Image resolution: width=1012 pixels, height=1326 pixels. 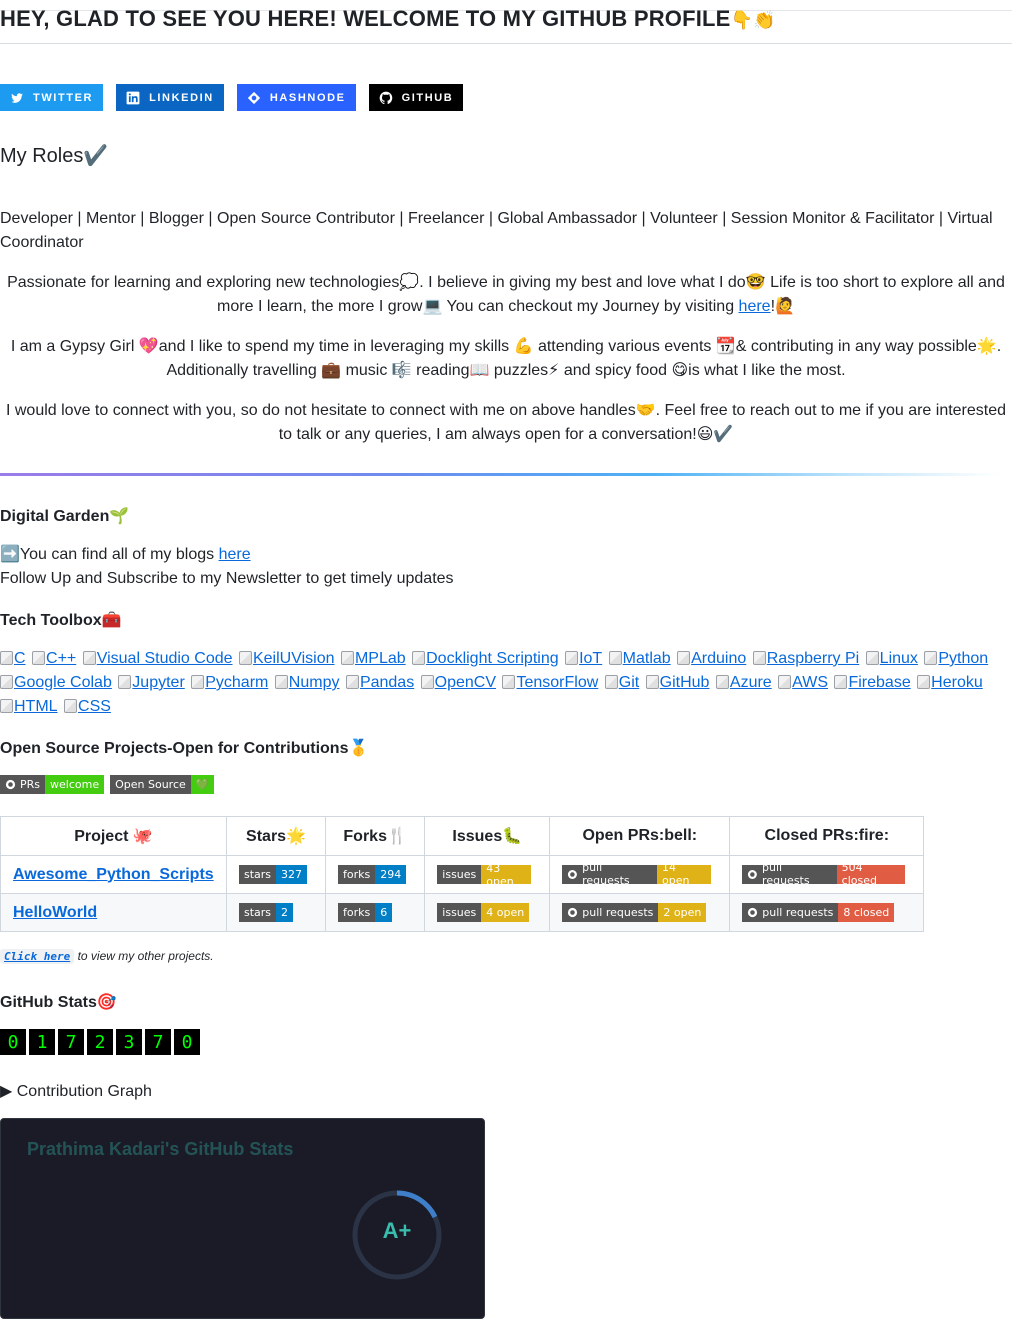 I want to click on project-link: HelloWorld, so click(x=55, y=912).